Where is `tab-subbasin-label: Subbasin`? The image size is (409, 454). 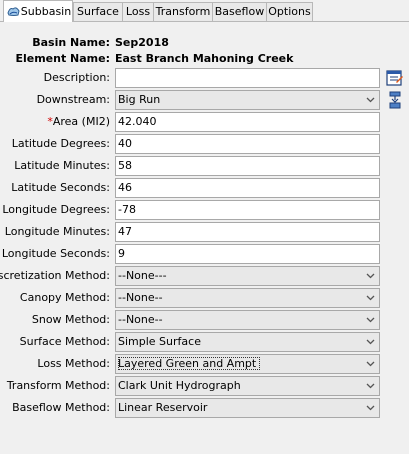
tab-subbasin-label: Subbasin is located at coordinates (46, 11).